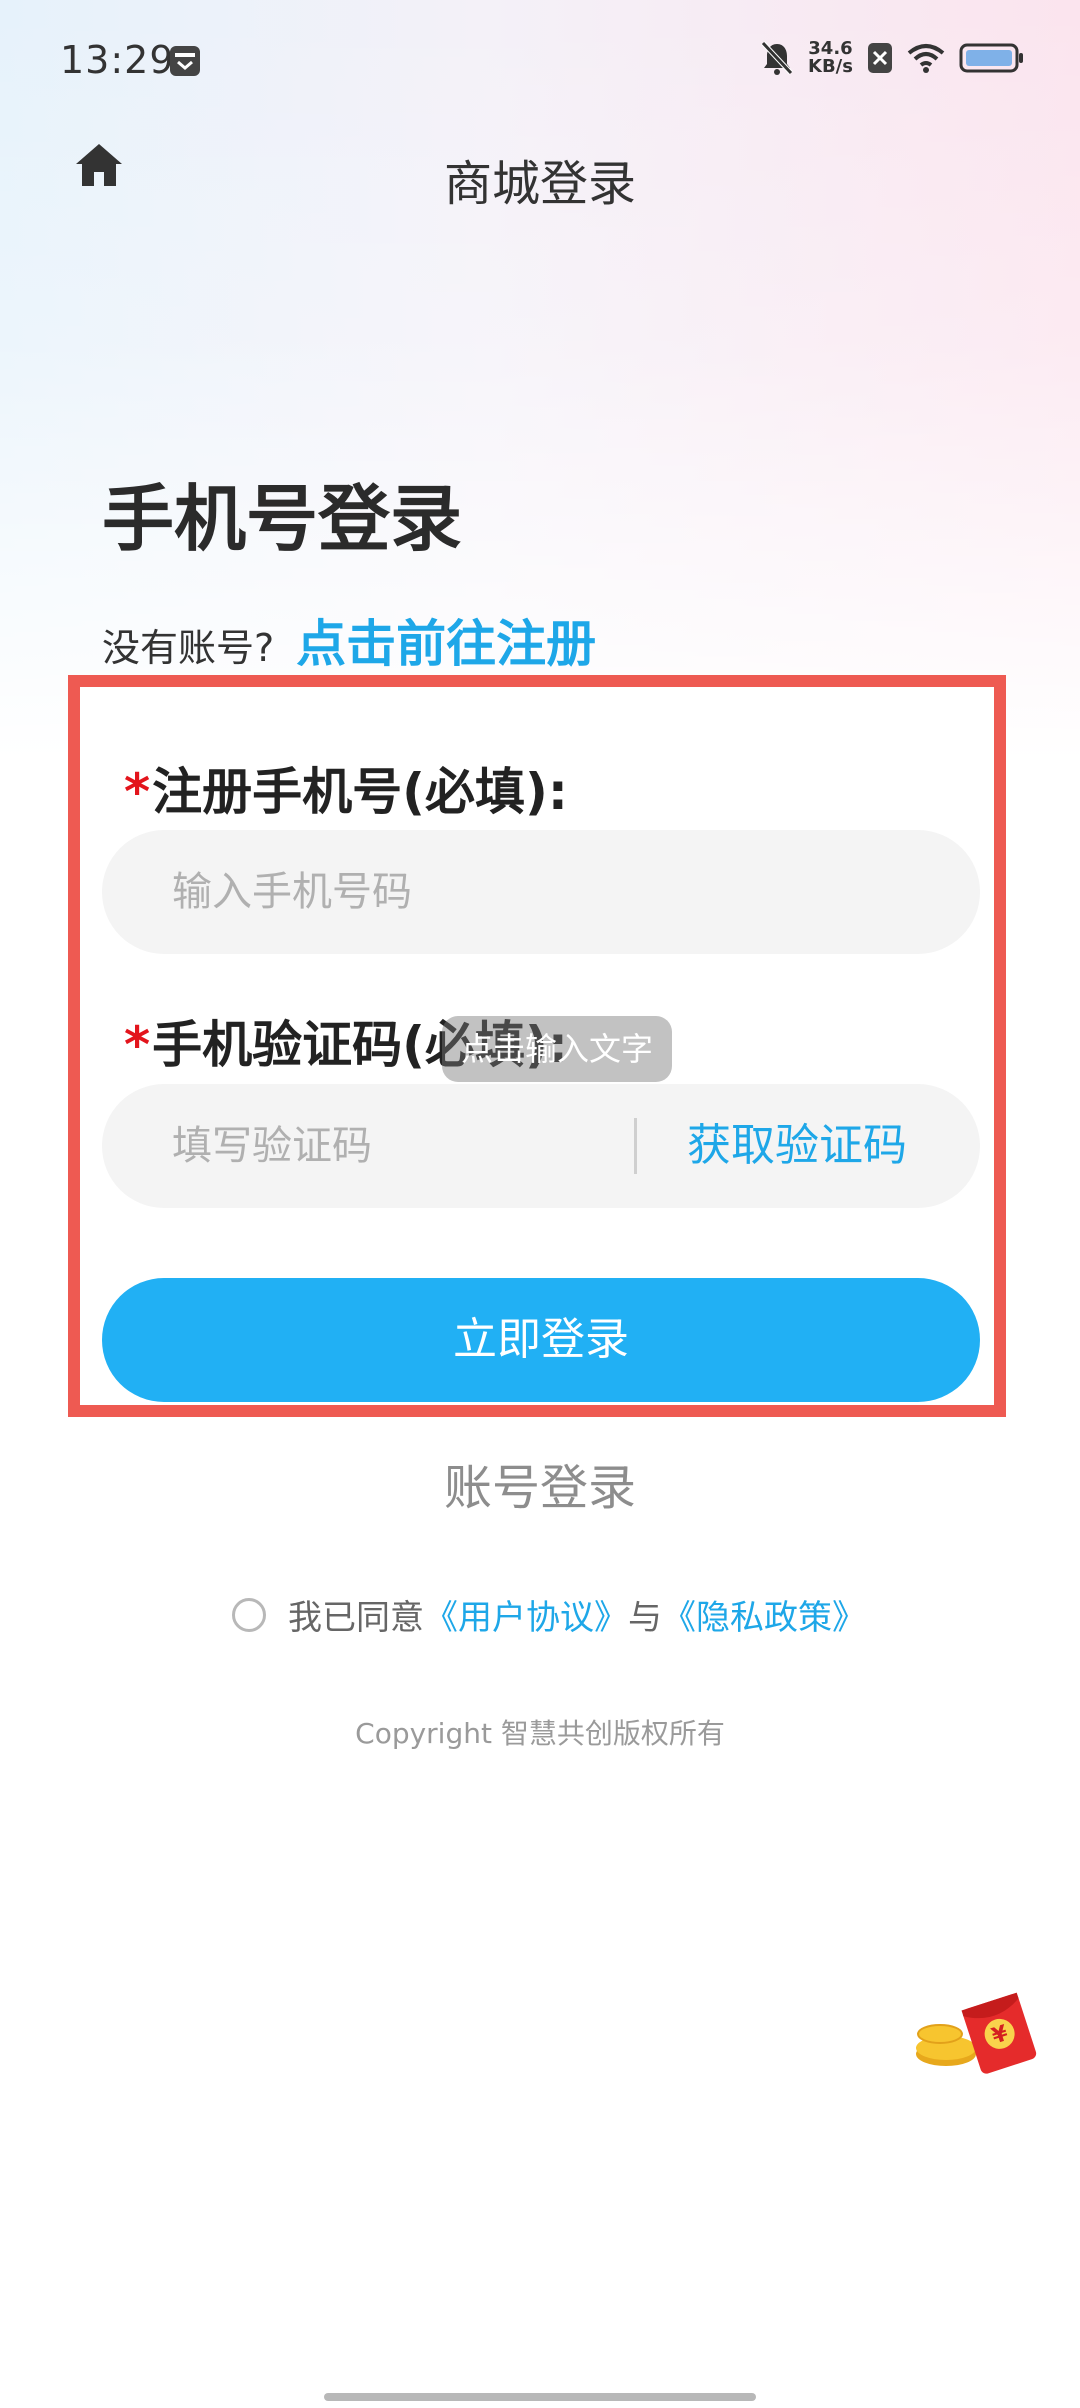 The image size is (1080, 2408). I want to click on red-packet-icon: ¥, so click(974, 2035).